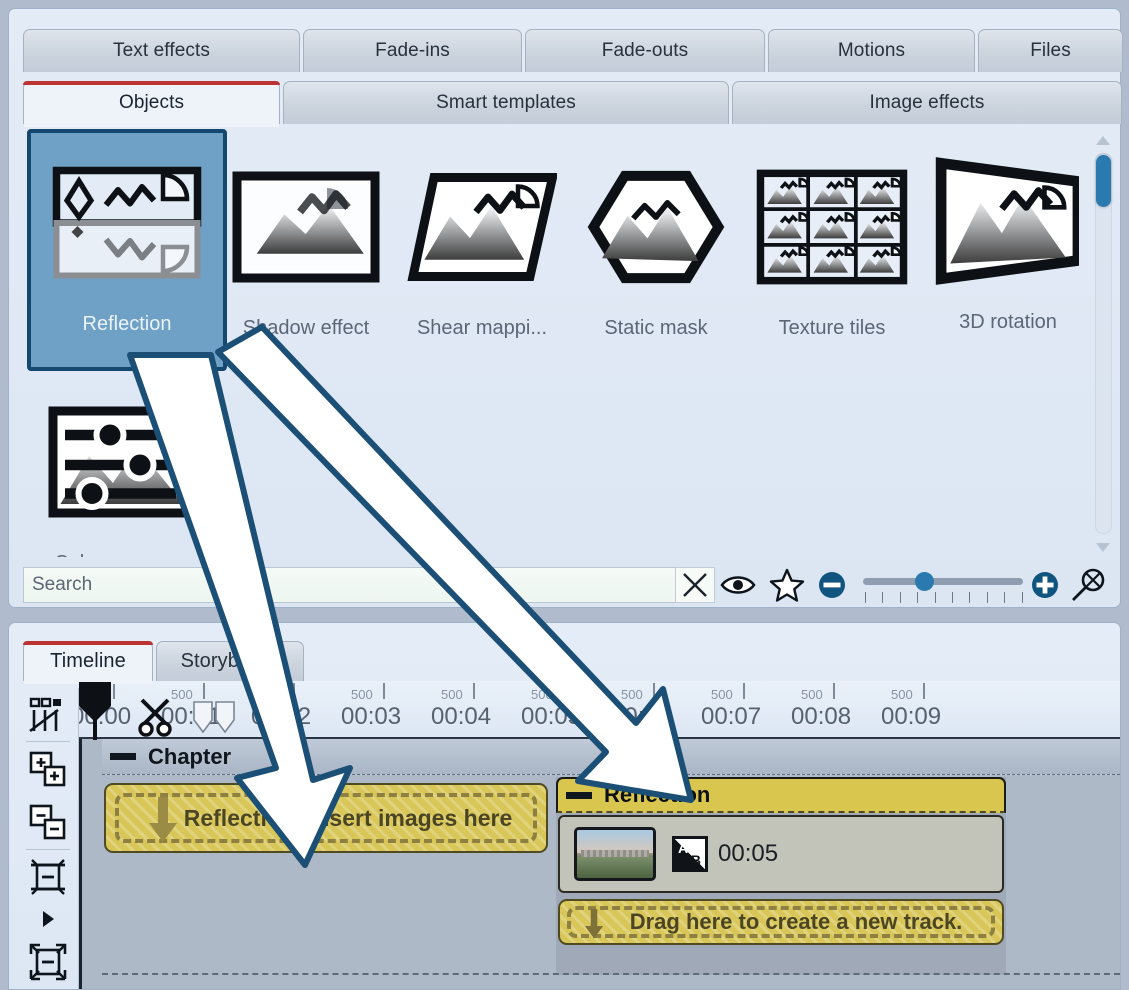 The image size is (1129, 990). What do you see at coordinates (781, 795) in the screenshot?
I see `reflection-track-header: Reflection` at bounding box center [781, 795].